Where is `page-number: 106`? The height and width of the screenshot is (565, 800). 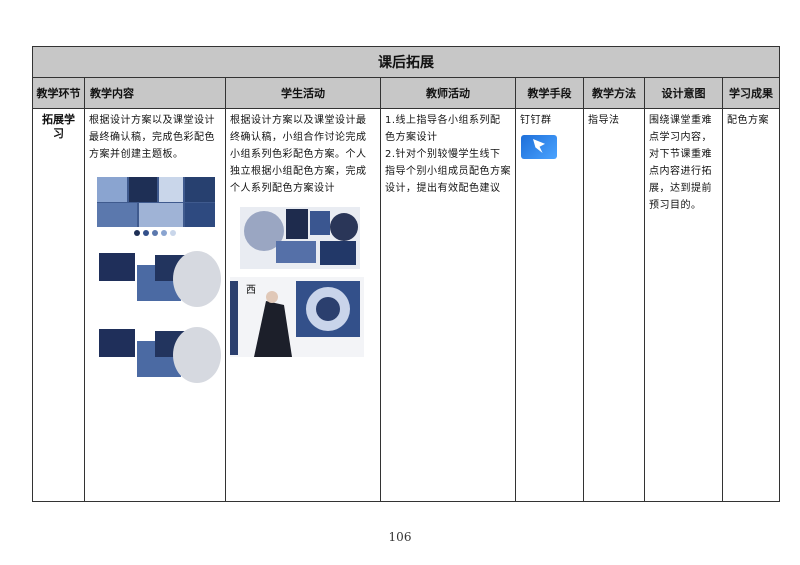
page-number: 106 is located at coordinates (400, 537).